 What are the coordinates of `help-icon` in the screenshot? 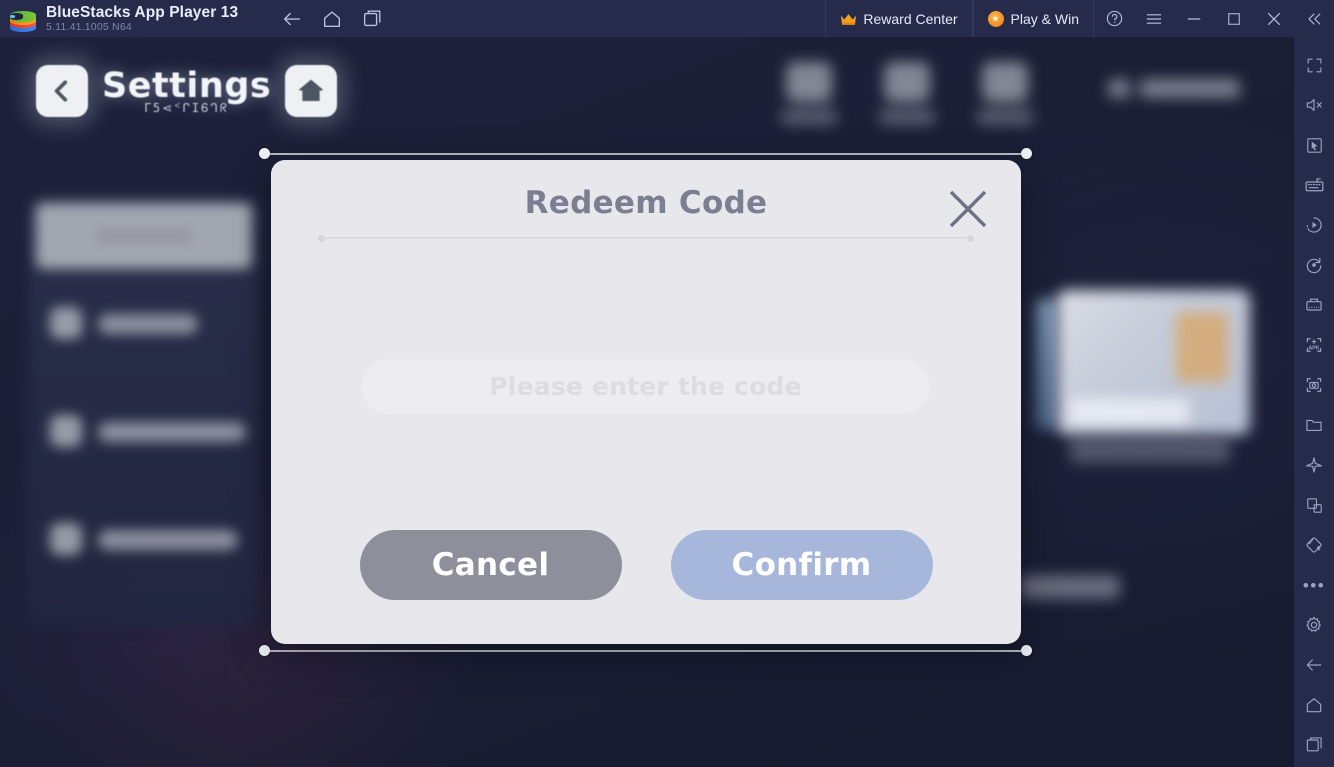 It's located at (1114, 18).